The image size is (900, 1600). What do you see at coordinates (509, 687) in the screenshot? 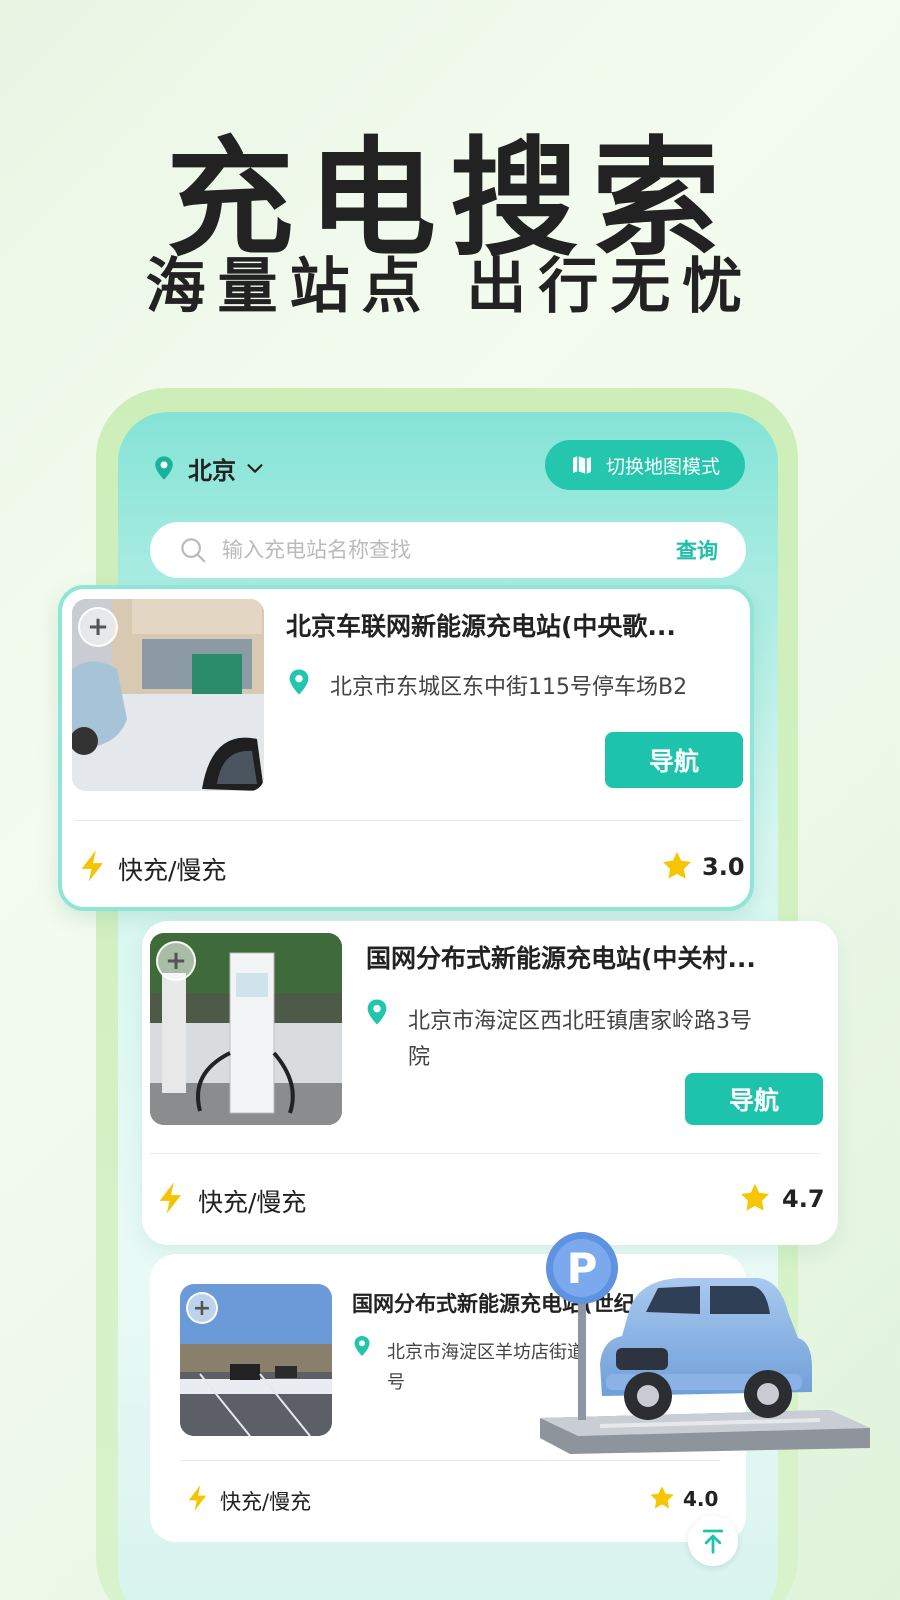
I see `station-address: 北京市东城区东中街115号停车场B2` at bounding box center [509, 687].